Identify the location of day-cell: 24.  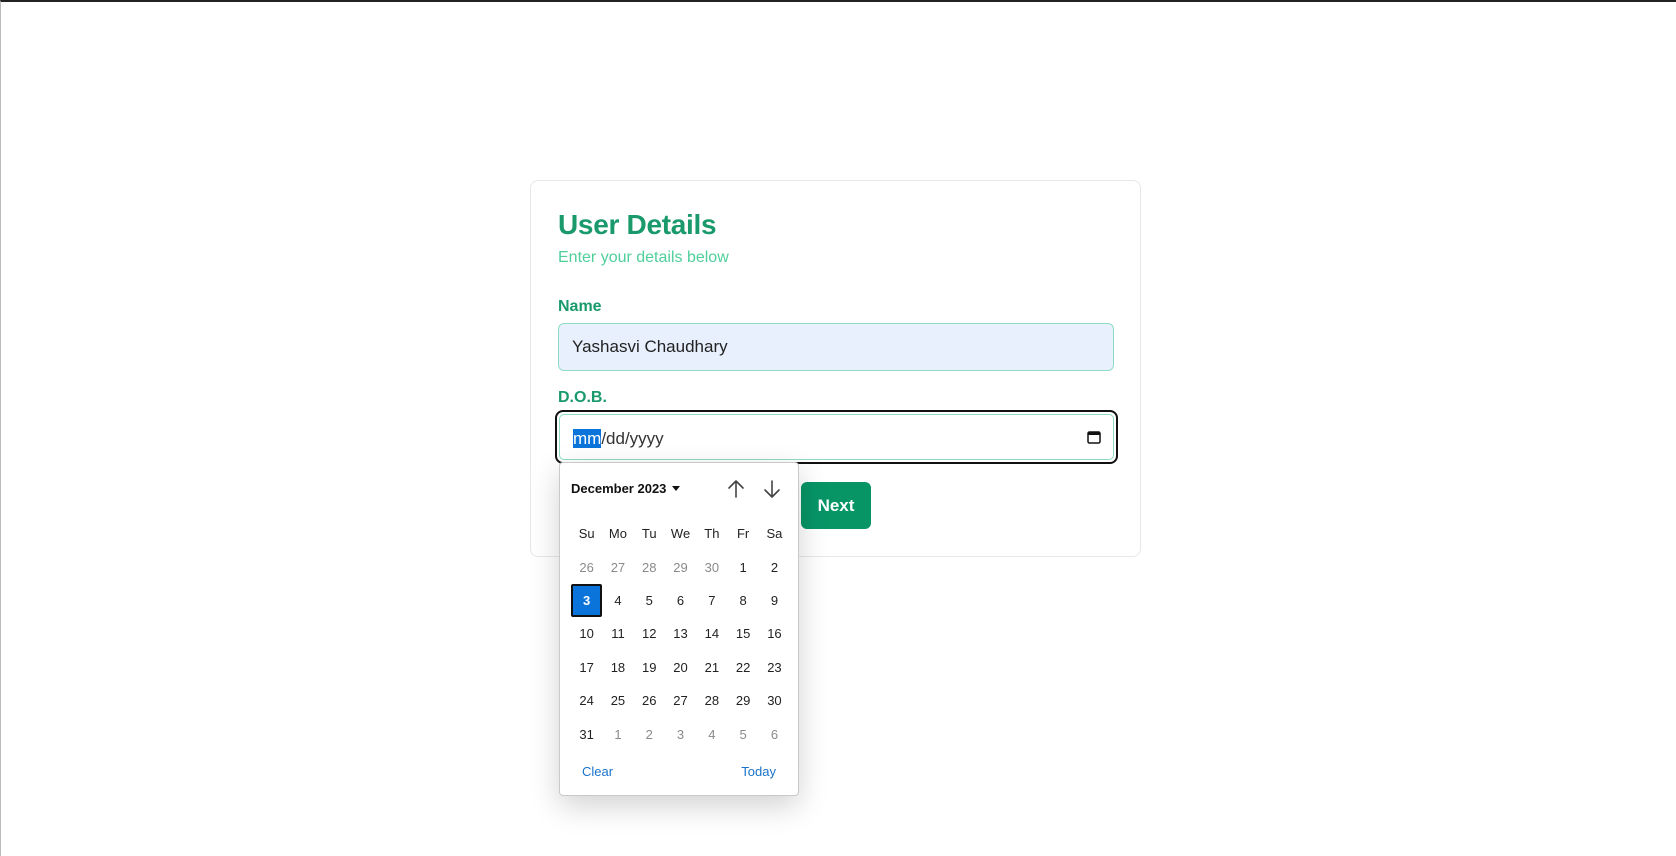
(586, 700).